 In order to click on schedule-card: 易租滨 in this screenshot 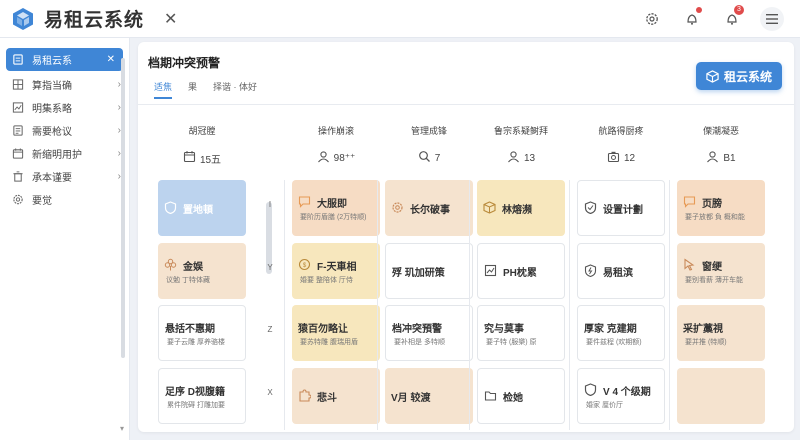, I will do `click(621, 271)`.